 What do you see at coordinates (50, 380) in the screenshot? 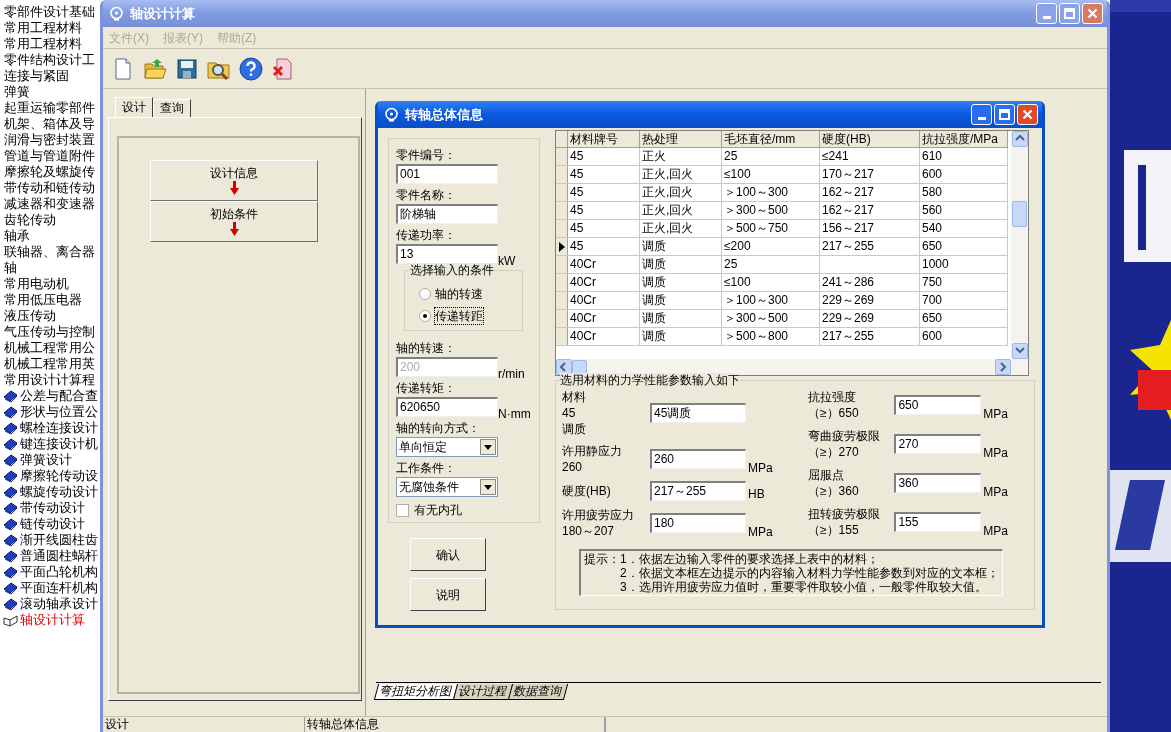
I see `tree-item: 常用设计计算程` at bounding box center [50, 380].